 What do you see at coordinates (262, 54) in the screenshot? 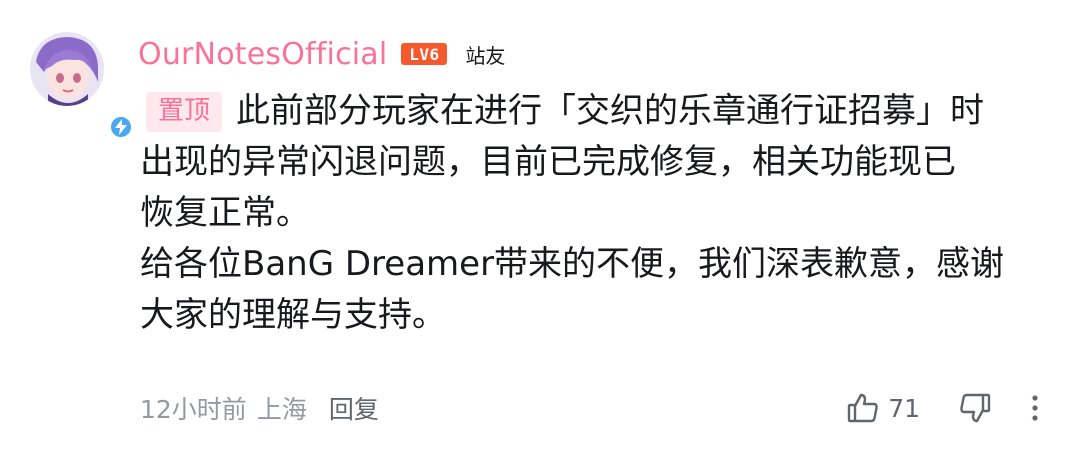
I see `username: OurNotesOfficial` at bounding box center [262, 54].